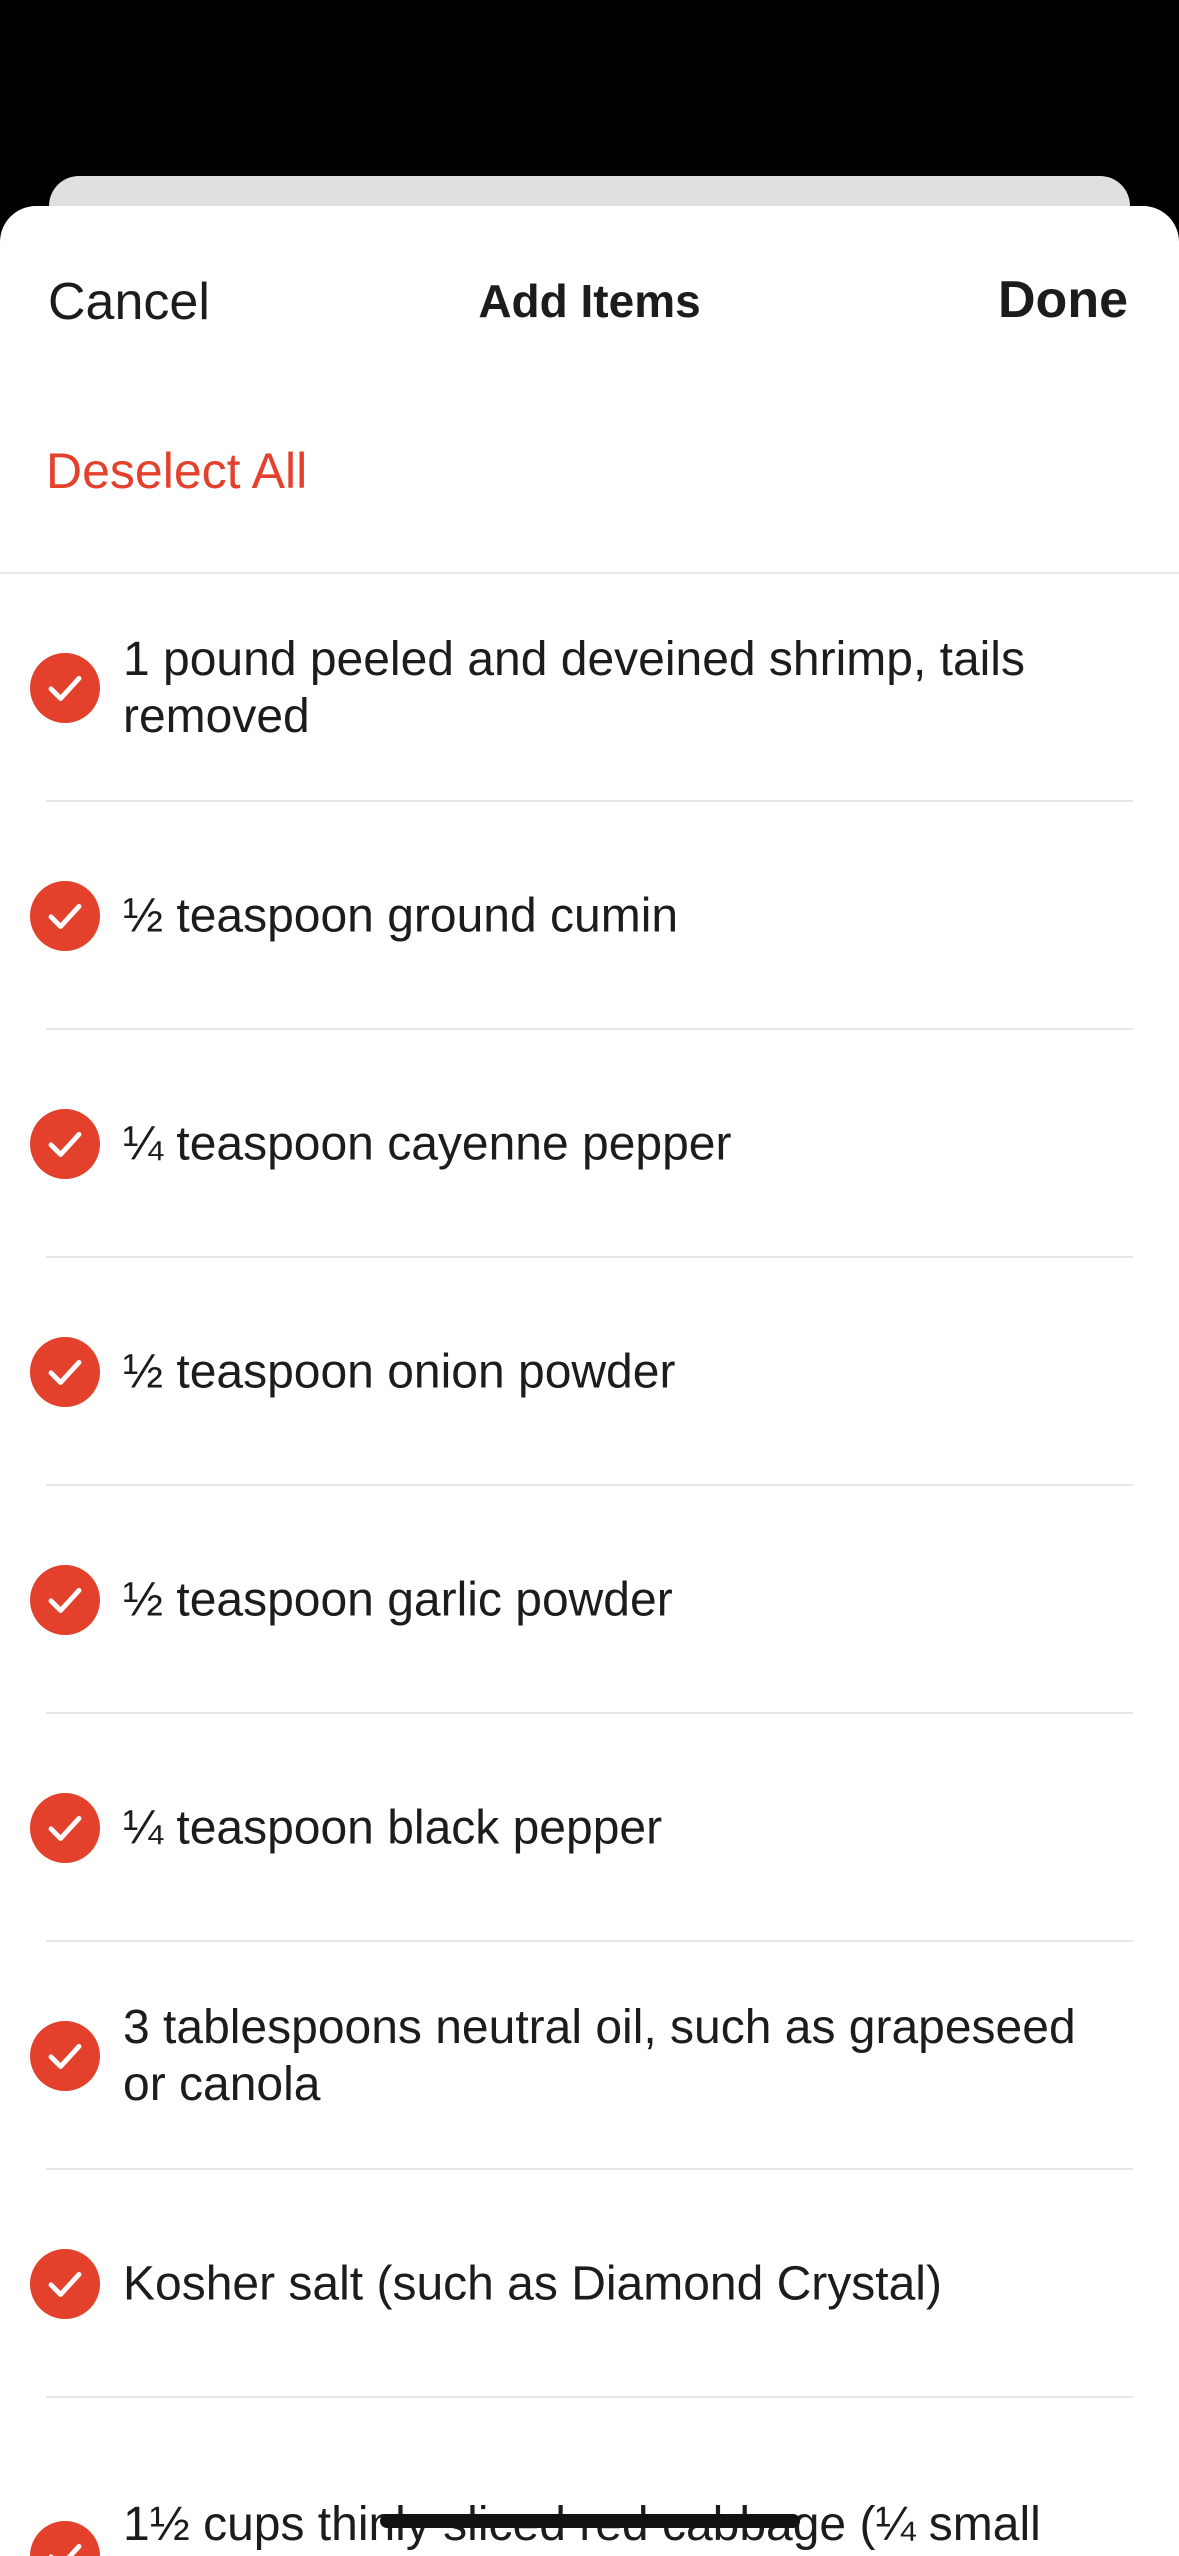 The height and width of the screenshot is (2556, 1179). Describe the element at coordinates (532, 2284) in the screenshot. I see `ingredient-label: Kosher salt (such as Diamond Crystal)` at that location.